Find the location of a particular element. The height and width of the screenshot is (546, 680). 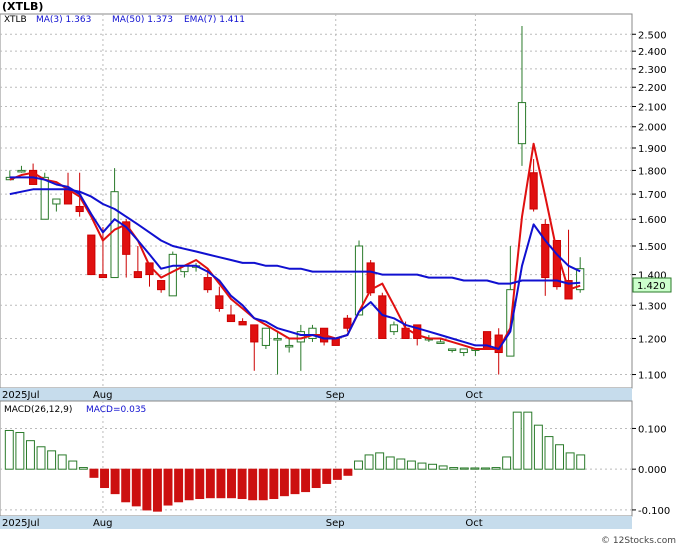

price-y-tick-label: 1.700 is located at coordinates (652, 195).